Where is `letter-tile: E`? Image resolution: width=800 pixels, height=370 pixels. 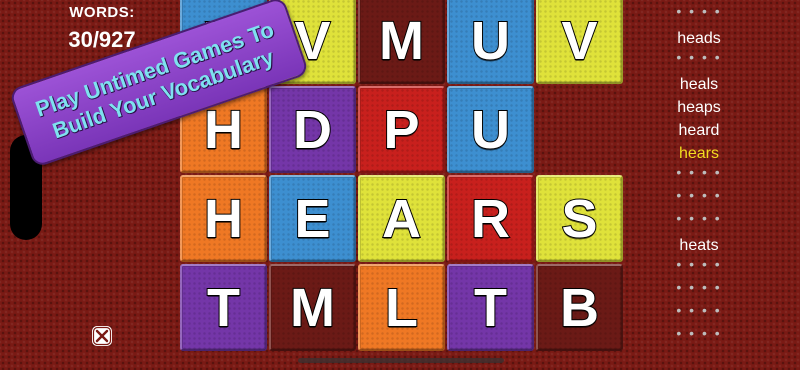 letter-tile: E is located at coordinates (312, 218).